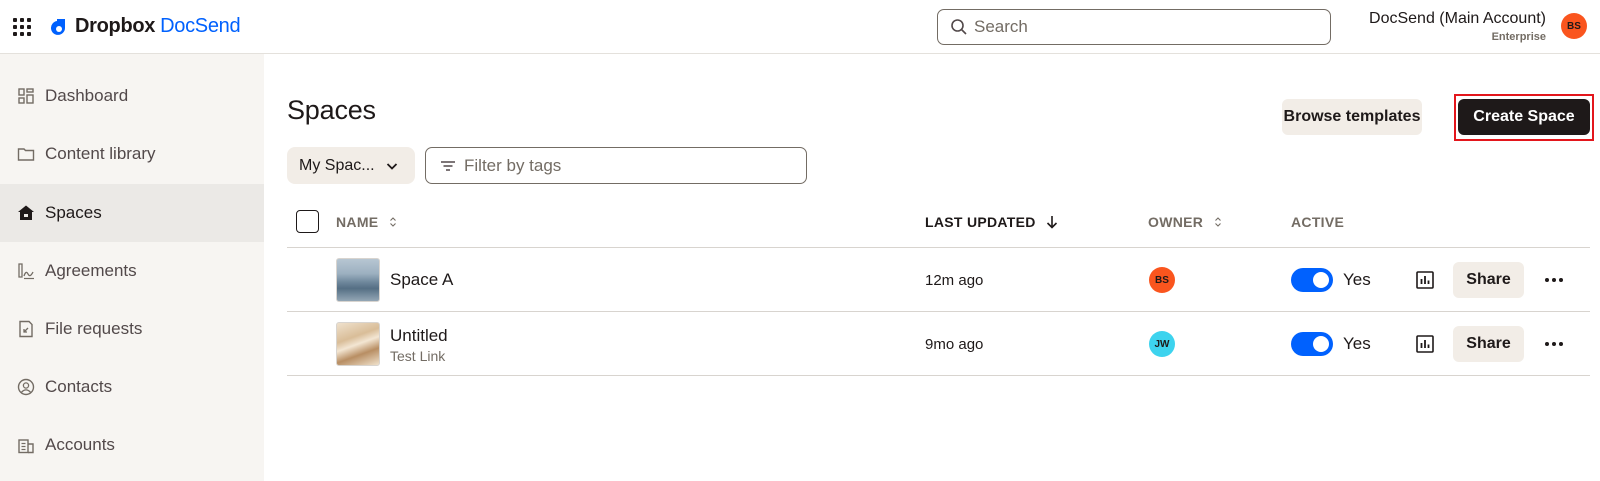 The image size is (1600, 481). What do you see at coordinates (91, 270) in the screenshot?
I see `sidebar-item-label: Agreements` at bounding box center [91, 270].